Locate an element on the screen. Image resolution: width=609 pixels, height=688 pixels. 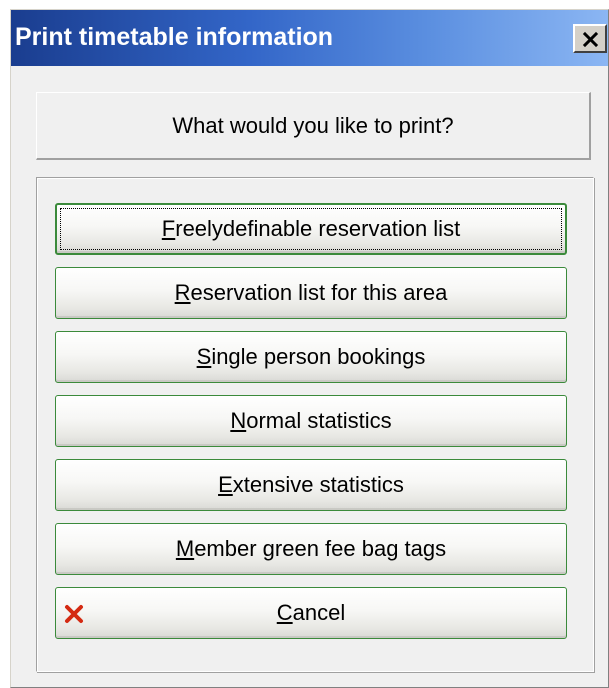
button-label: Extensive statistics is located at coordinates (311, 484).